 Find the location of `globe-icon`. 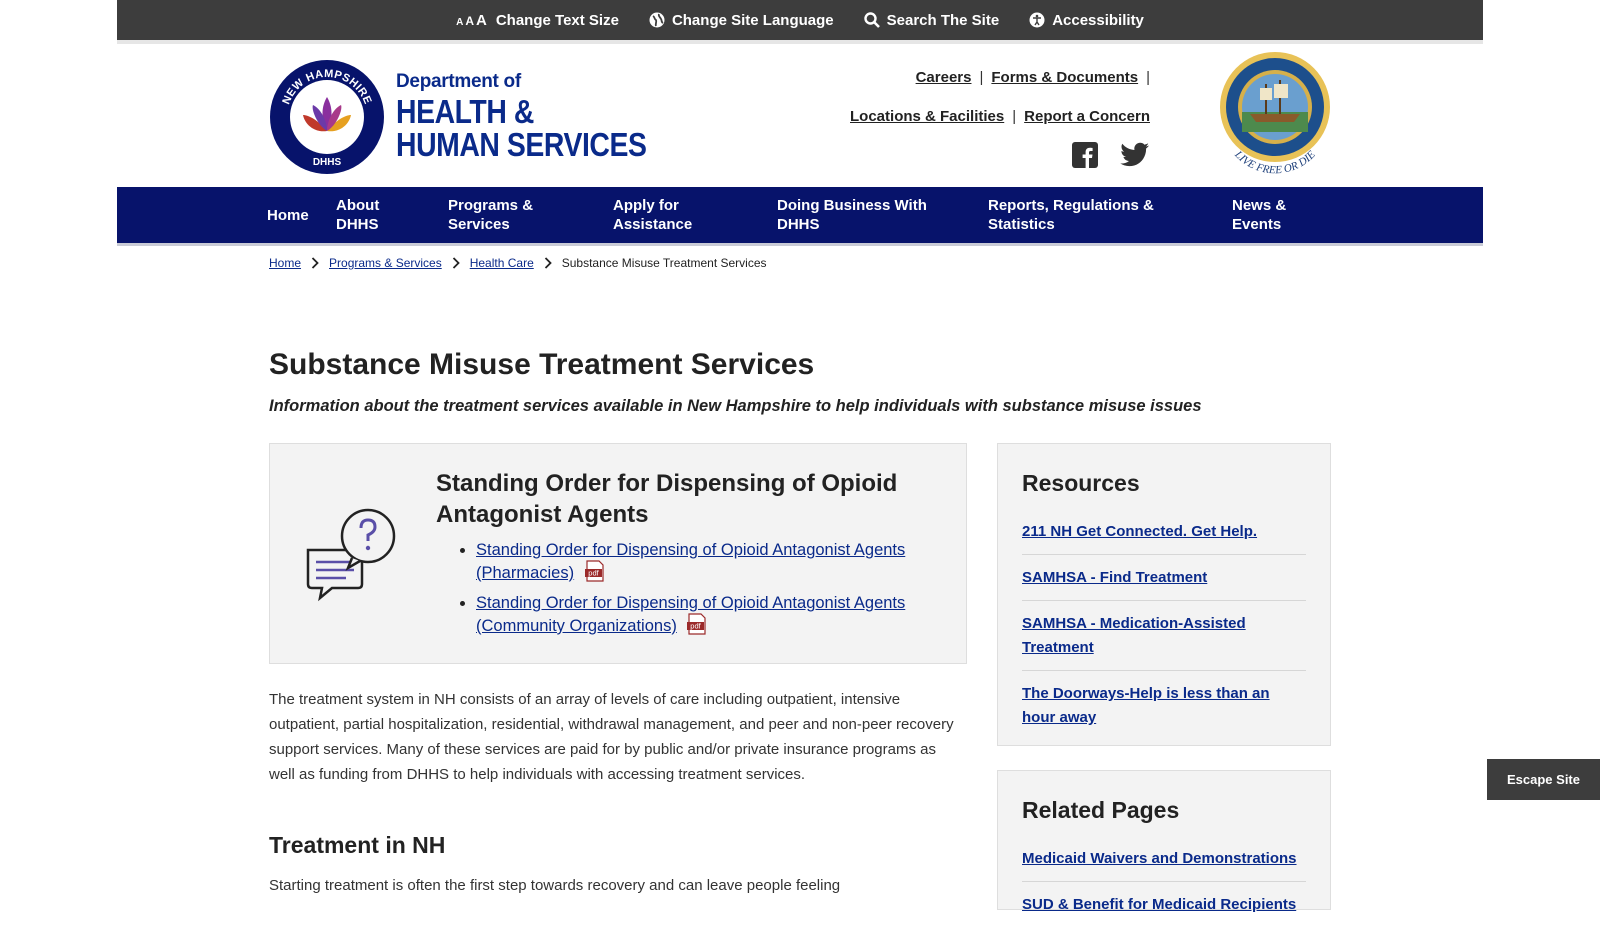

globe-icon is located at coordinates (657, 20).